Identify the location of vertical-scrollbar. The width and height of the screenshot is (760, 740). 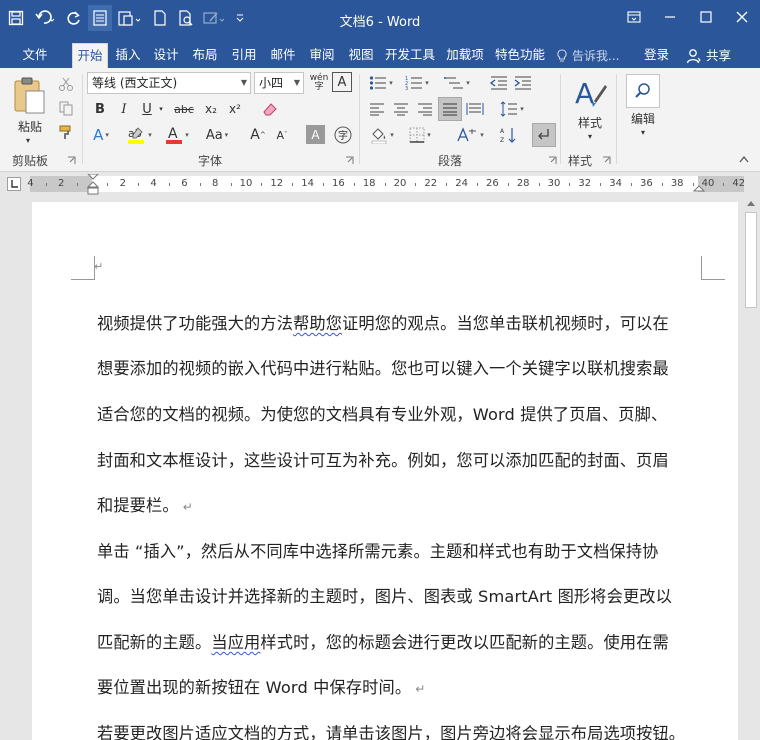
(751, 468).